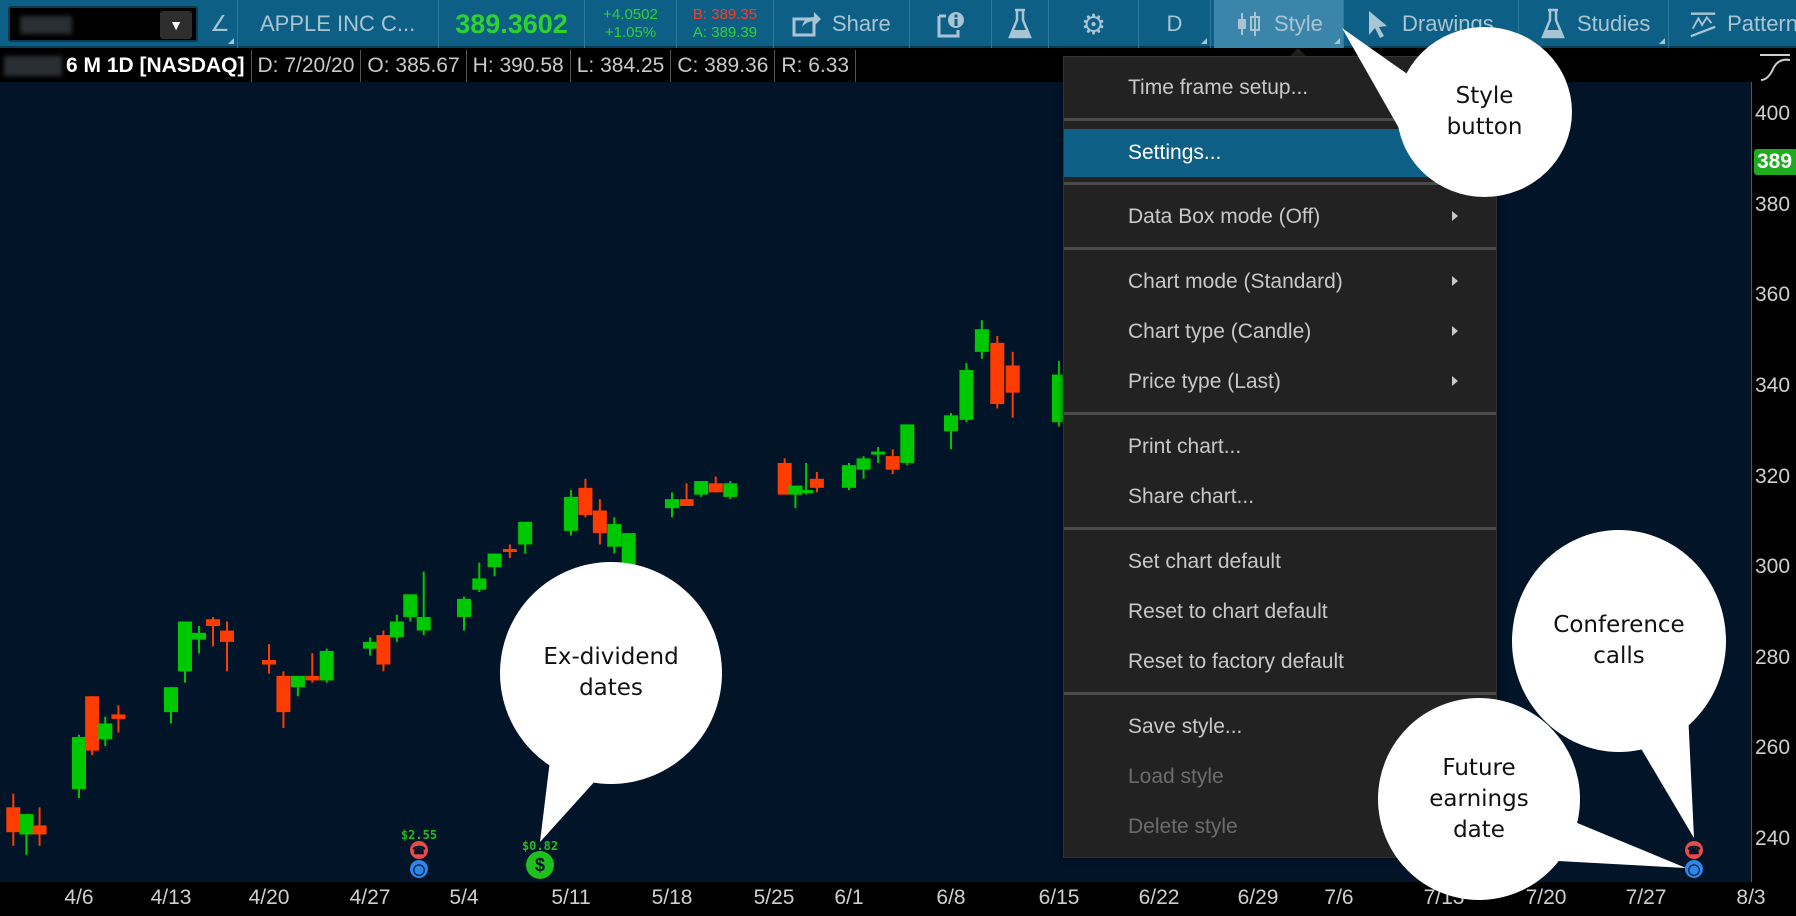 This screenshot has width=1796, height=916. Describe the element at coordinates (1619, 641) in the screenshot. I see `conference-calls-callout: Conference calls` at that location.